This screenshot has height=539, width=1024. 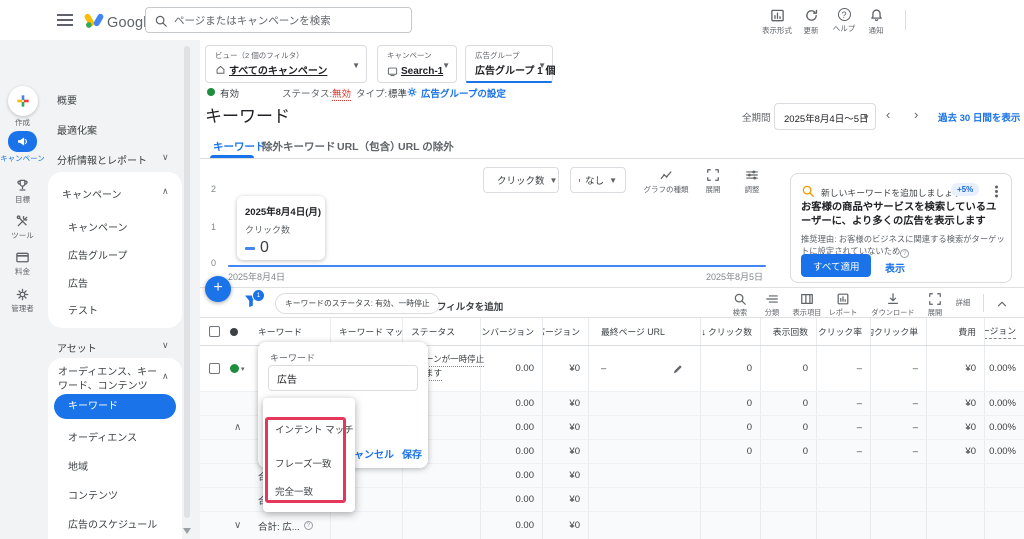 I want to click on edit-pencil-icon, so click(x=678, y=369).